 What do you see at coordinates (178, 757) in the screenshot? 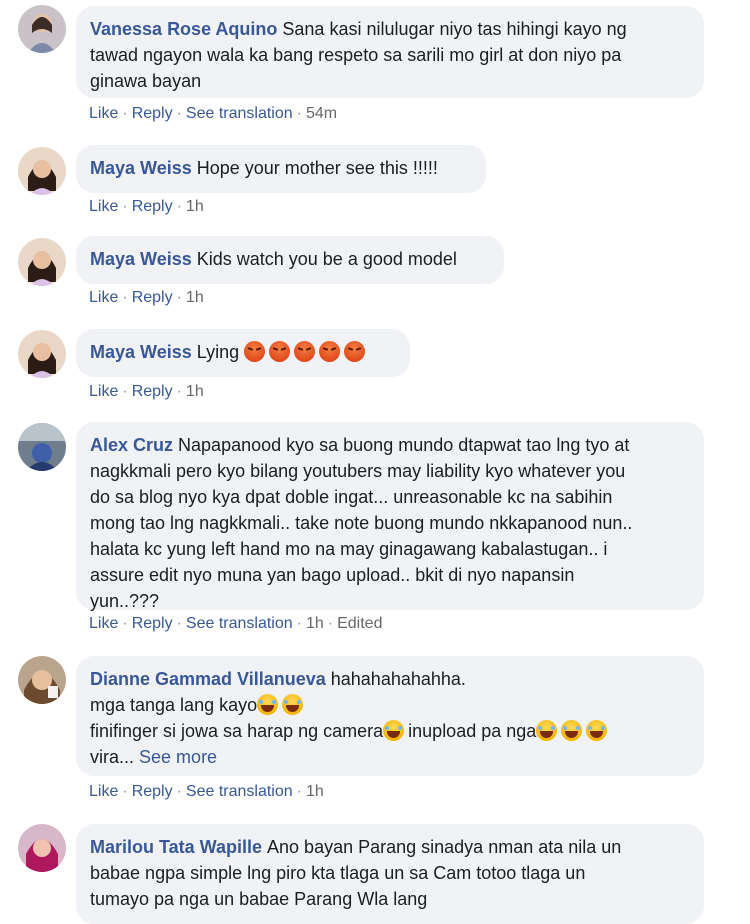
I see `see-more-link: See more` at bounding box center [178, 757].